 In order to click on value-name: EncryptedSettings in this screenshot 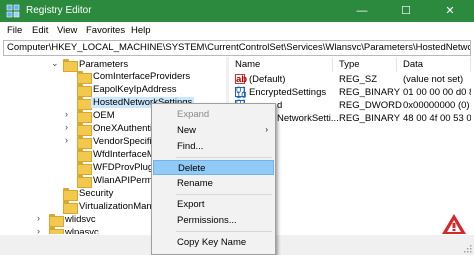, I will do `click(288, 92)`.